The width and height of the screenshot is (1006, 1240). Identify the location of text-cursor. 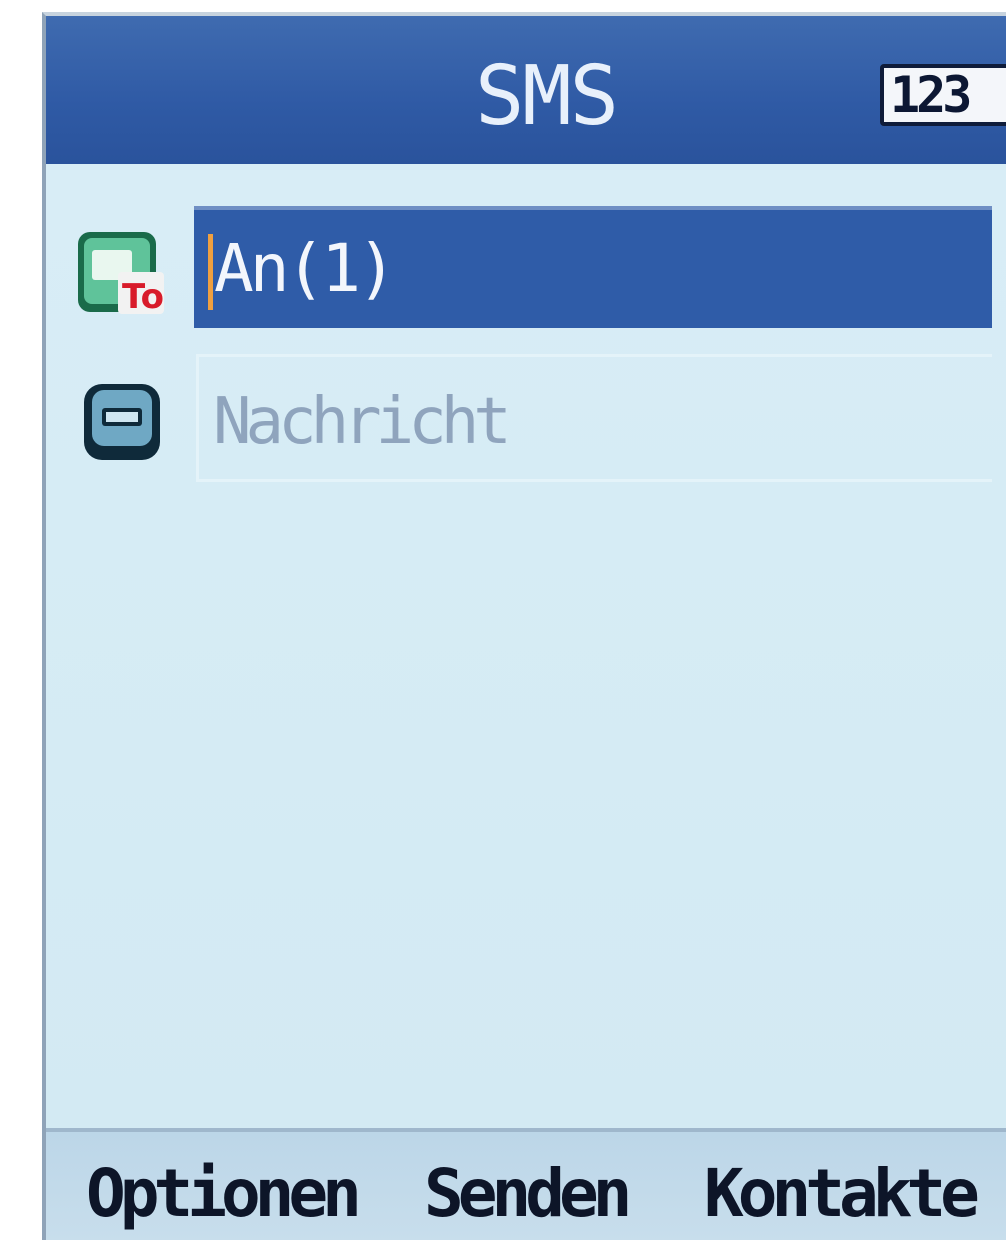
(210, 272).